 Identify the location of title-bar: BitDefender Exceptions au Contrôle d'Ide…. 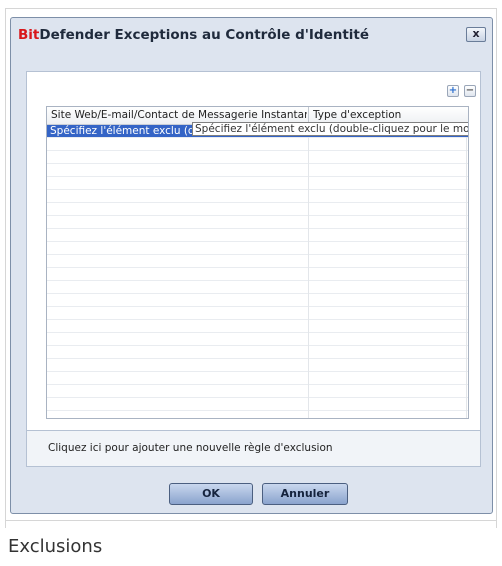
(251, 35).